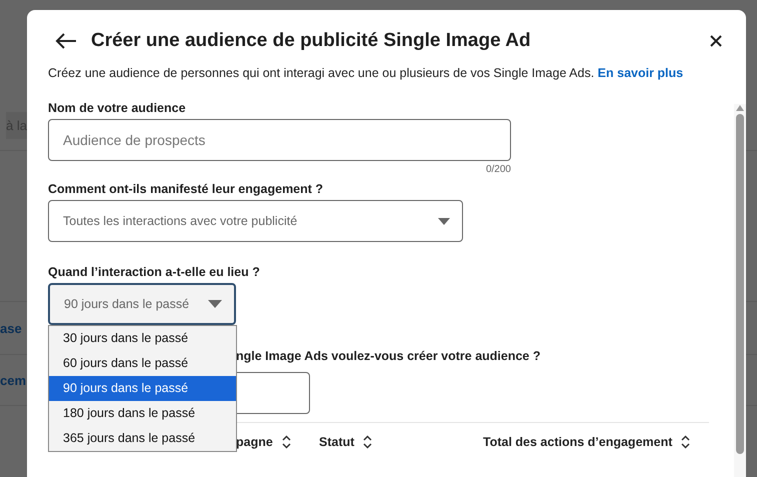  I want to click on dropdown-option: 60 jours dans le passé, so click(142, 363).